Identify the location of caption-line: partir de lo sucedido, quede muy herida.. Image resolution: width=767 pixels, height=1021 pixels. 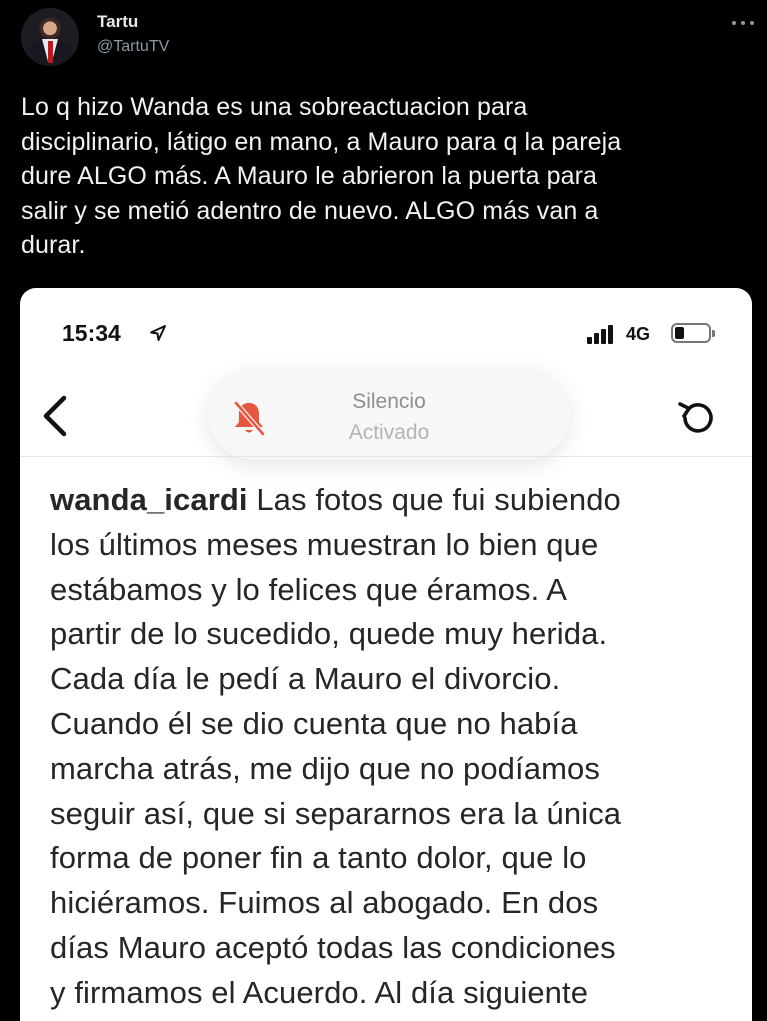
(329, 634).